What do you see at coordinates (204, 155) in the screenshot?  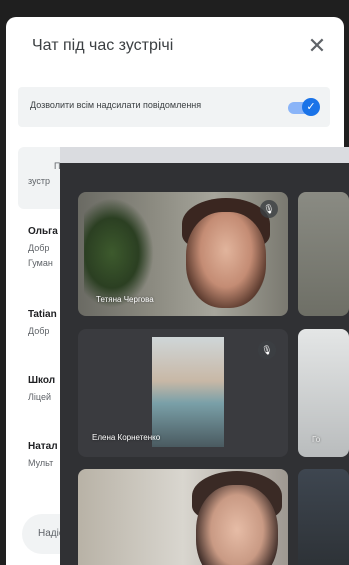 I see `video-window-titlebar` at bounding box center [204, 155].